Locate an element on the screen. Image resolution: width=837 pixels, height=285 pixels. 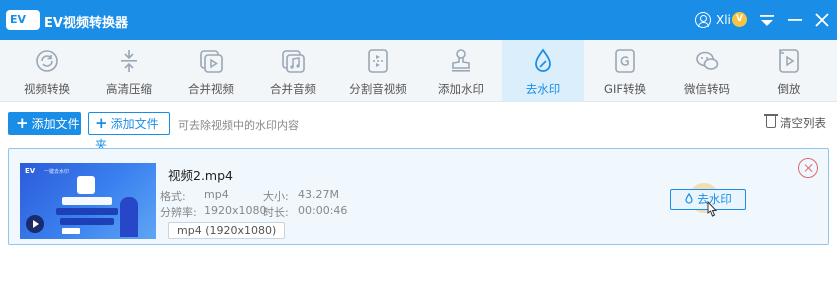
format-value: mp4 is located at coordinates (216, 194).